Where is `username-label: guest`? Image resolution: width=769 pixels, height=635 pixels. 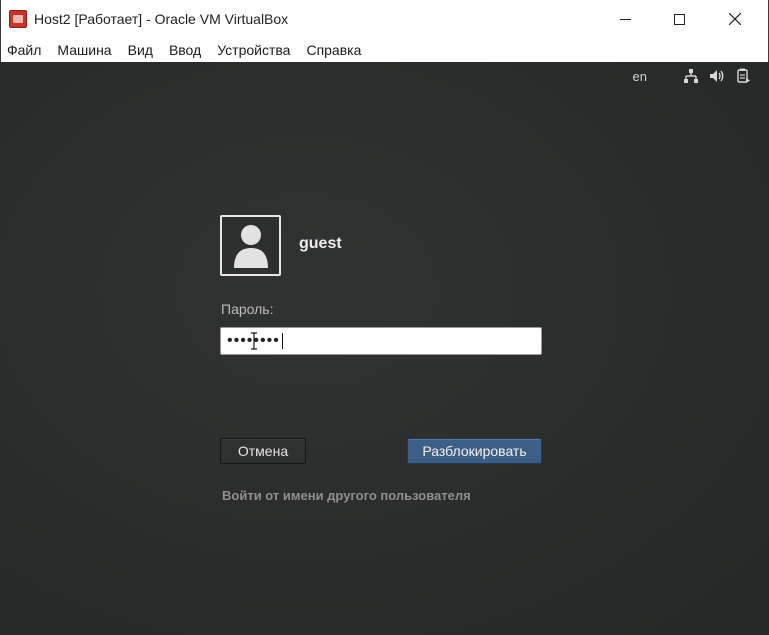
username-label: guest is located at coordinates (320, 243).